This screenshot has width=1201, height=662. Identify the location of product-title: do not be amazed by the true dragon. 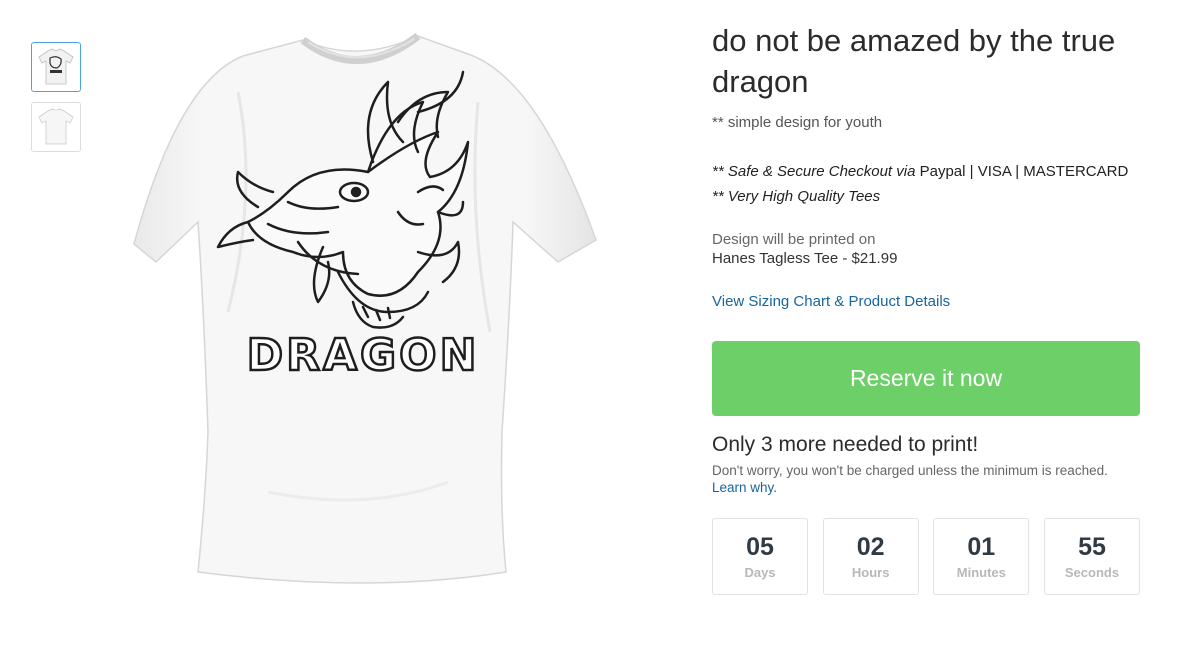
(914, 61).